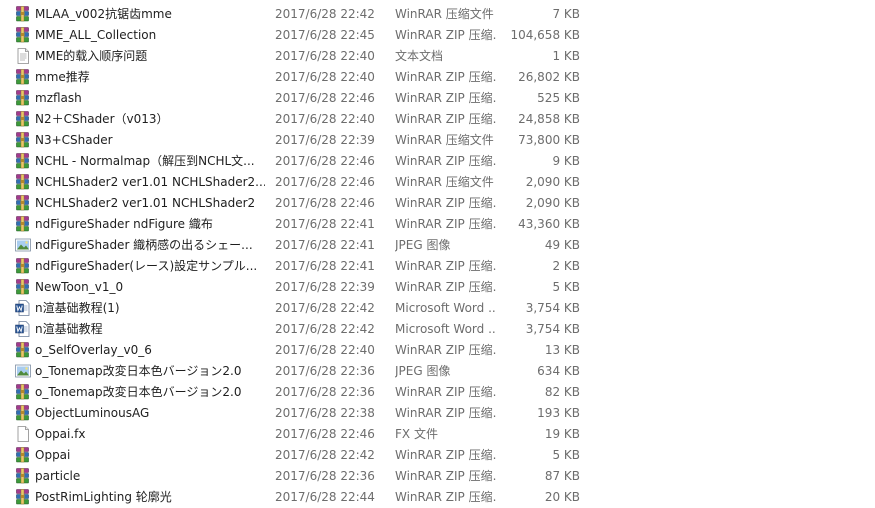 The width and height of the screenshot is (875, 508). What do you see at coordinates (150, 287) in the screenshot?
I see `file-name: NewToon_v1_0` at bounding box center [150, 287].